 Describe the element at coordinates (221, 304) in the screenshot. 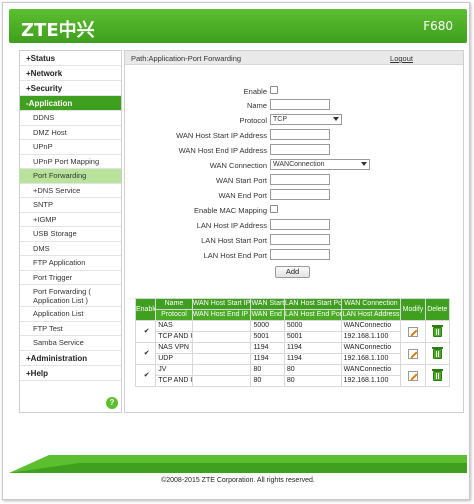

I see `col-wan-start-ip: WAN Host Start IP Address` at that location.